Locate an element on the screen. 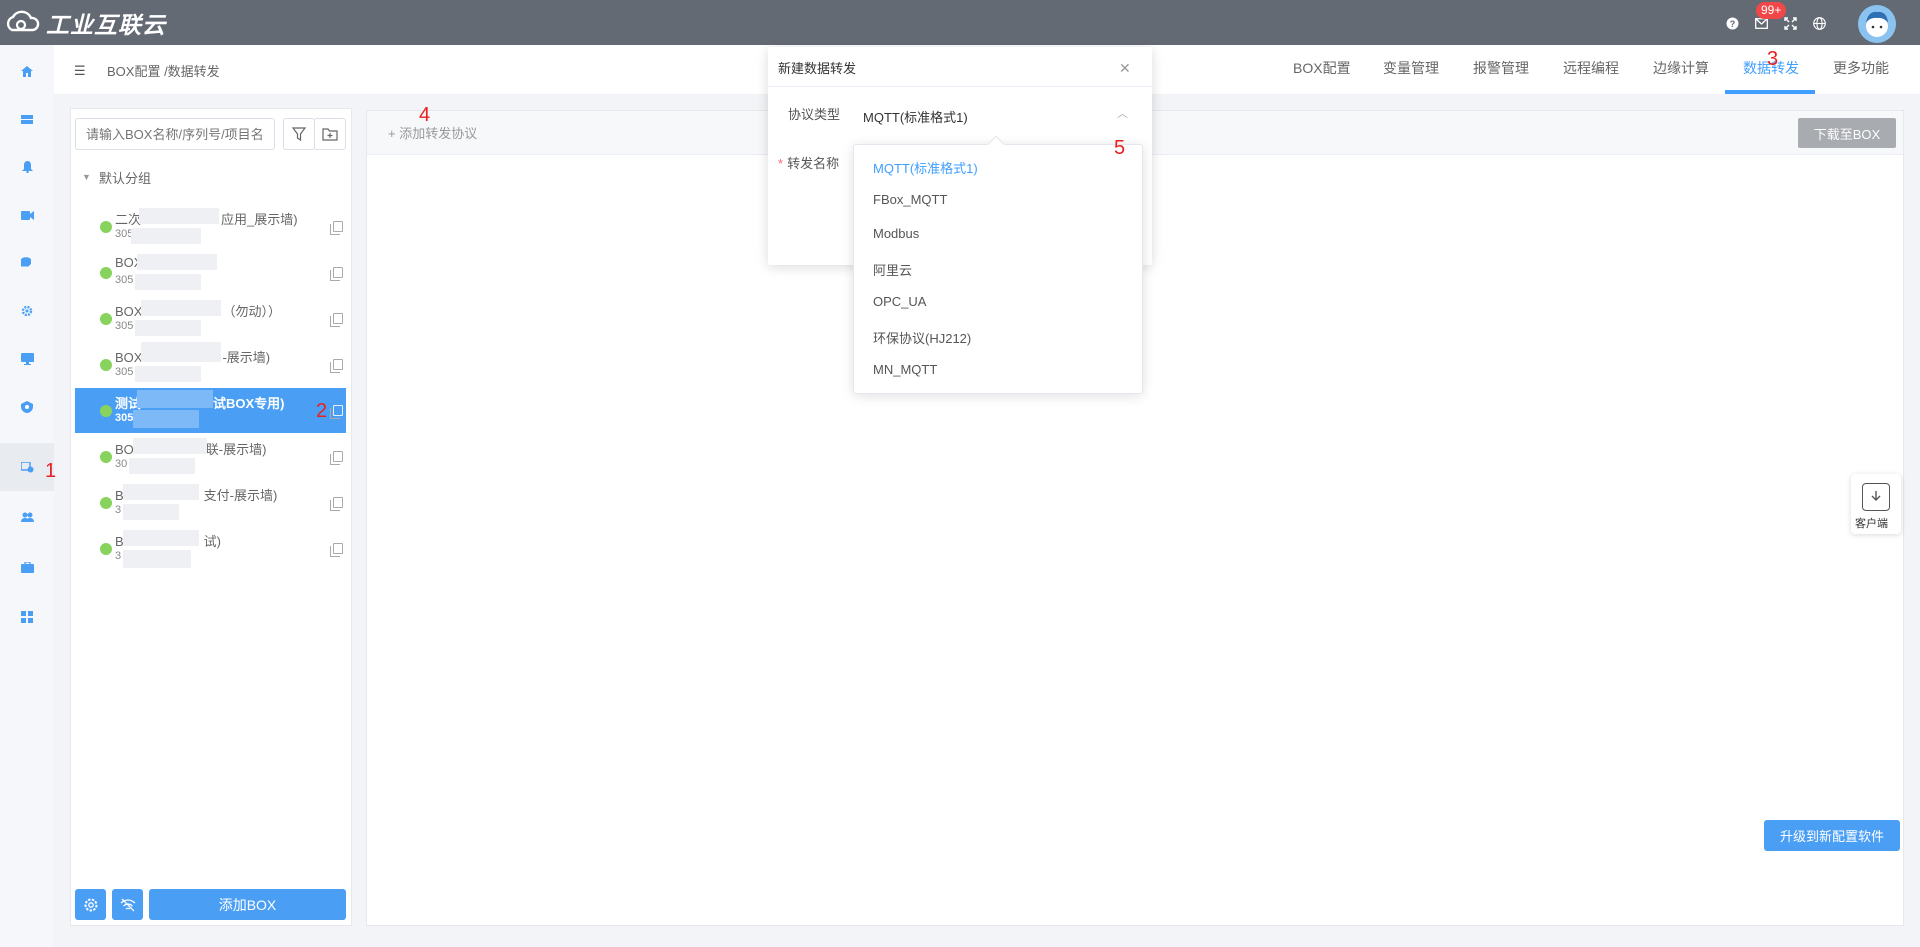  add-forward-protocol-link: + 添加转发协议 is located at coordinates (432, 132).